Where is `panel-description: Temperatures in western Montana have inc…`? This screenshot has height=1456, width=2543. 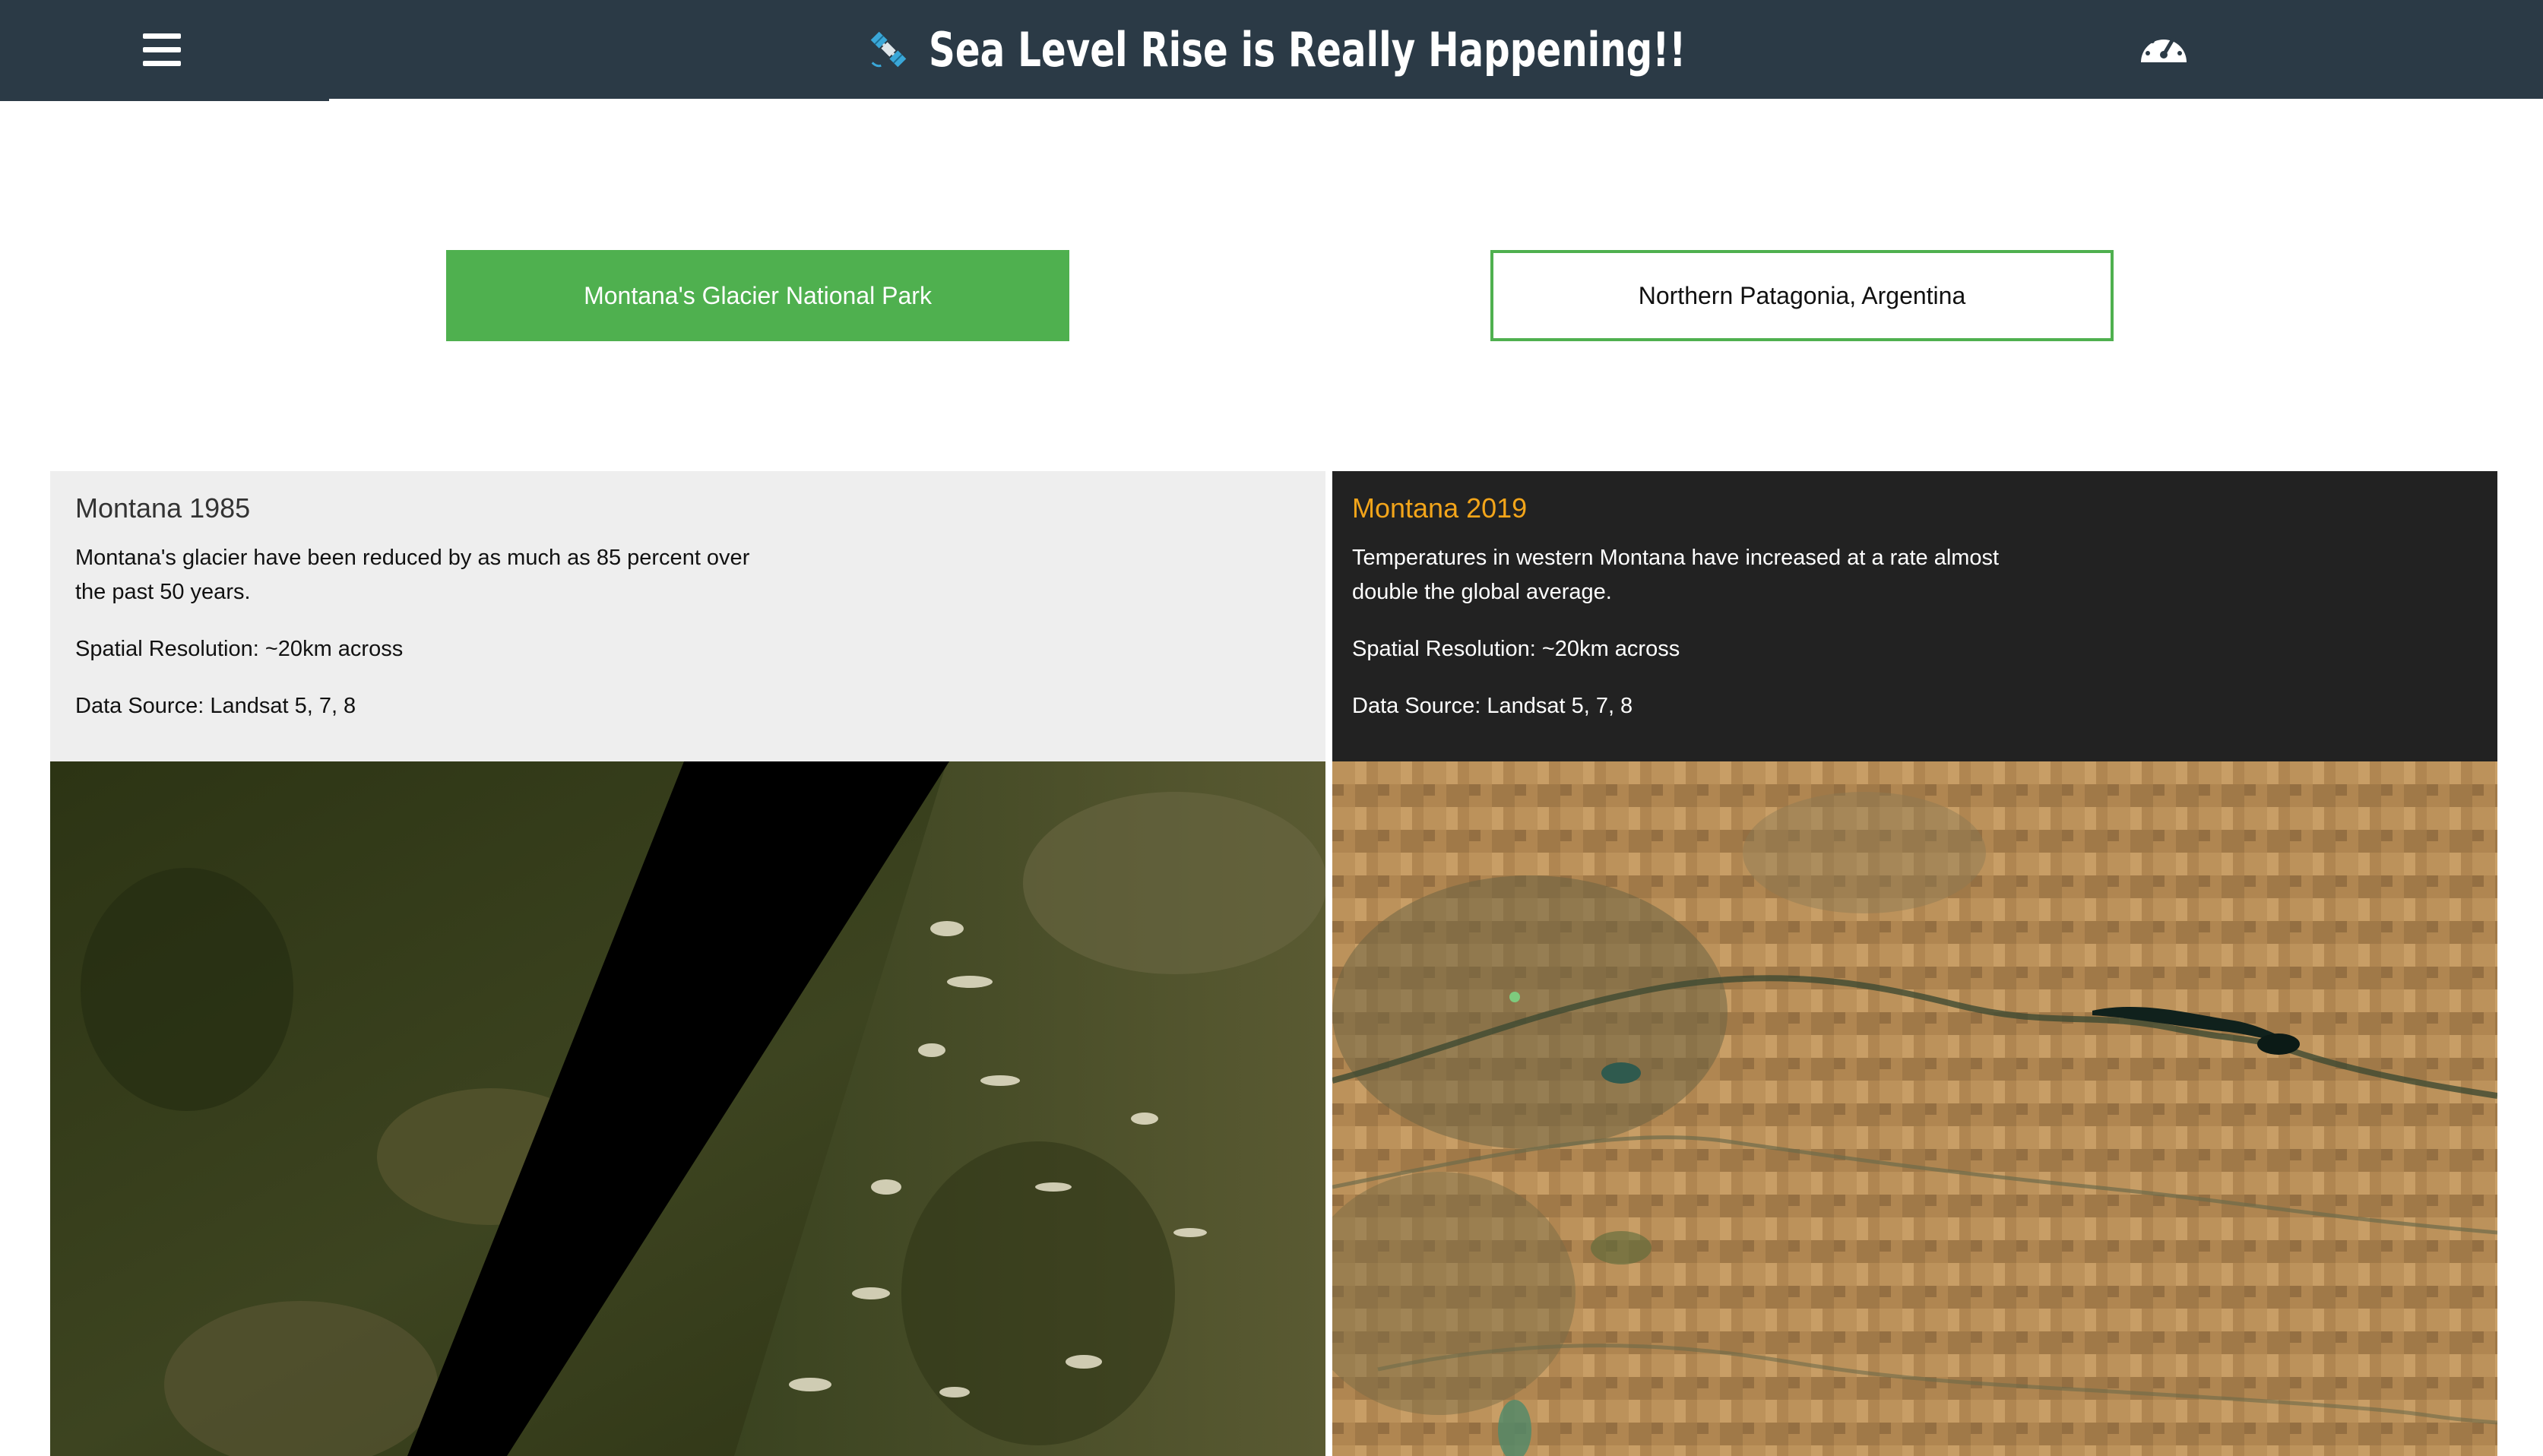 panel-description: Temperatures in western Montana have inc… is located at coordinates (1676, 575).